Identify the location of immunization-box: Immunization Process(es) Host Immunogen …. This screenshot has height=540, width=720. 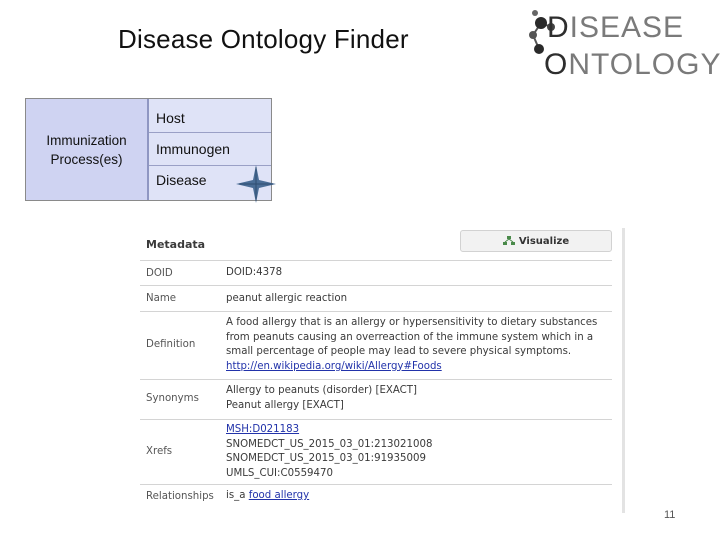
(148, 149).